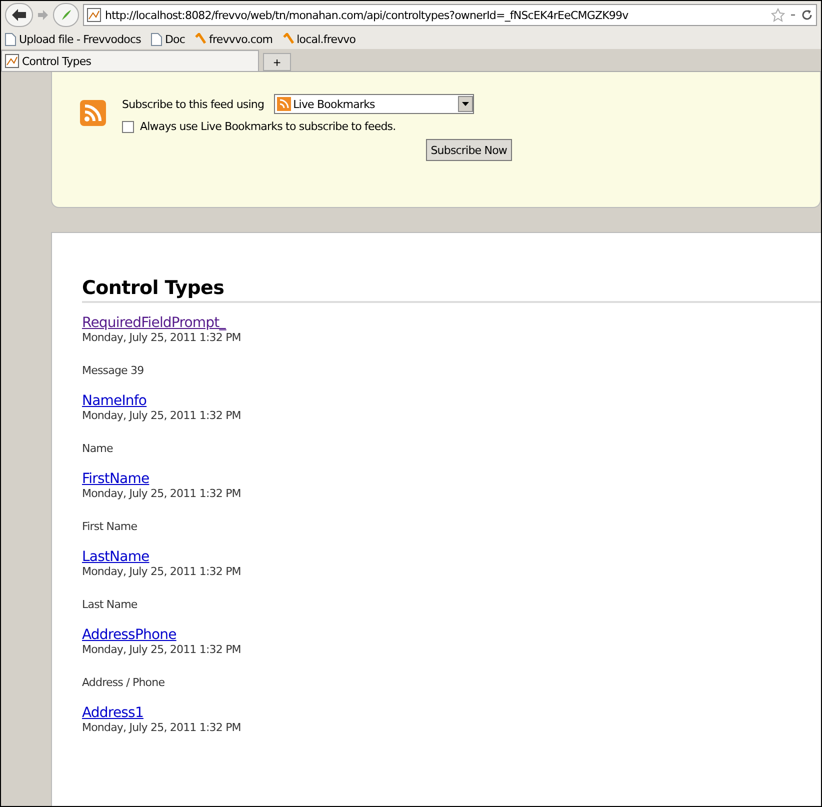 This screenshot has width=822, height=807. I want to click on entry-link: AddressPhone, so click(129, 635).